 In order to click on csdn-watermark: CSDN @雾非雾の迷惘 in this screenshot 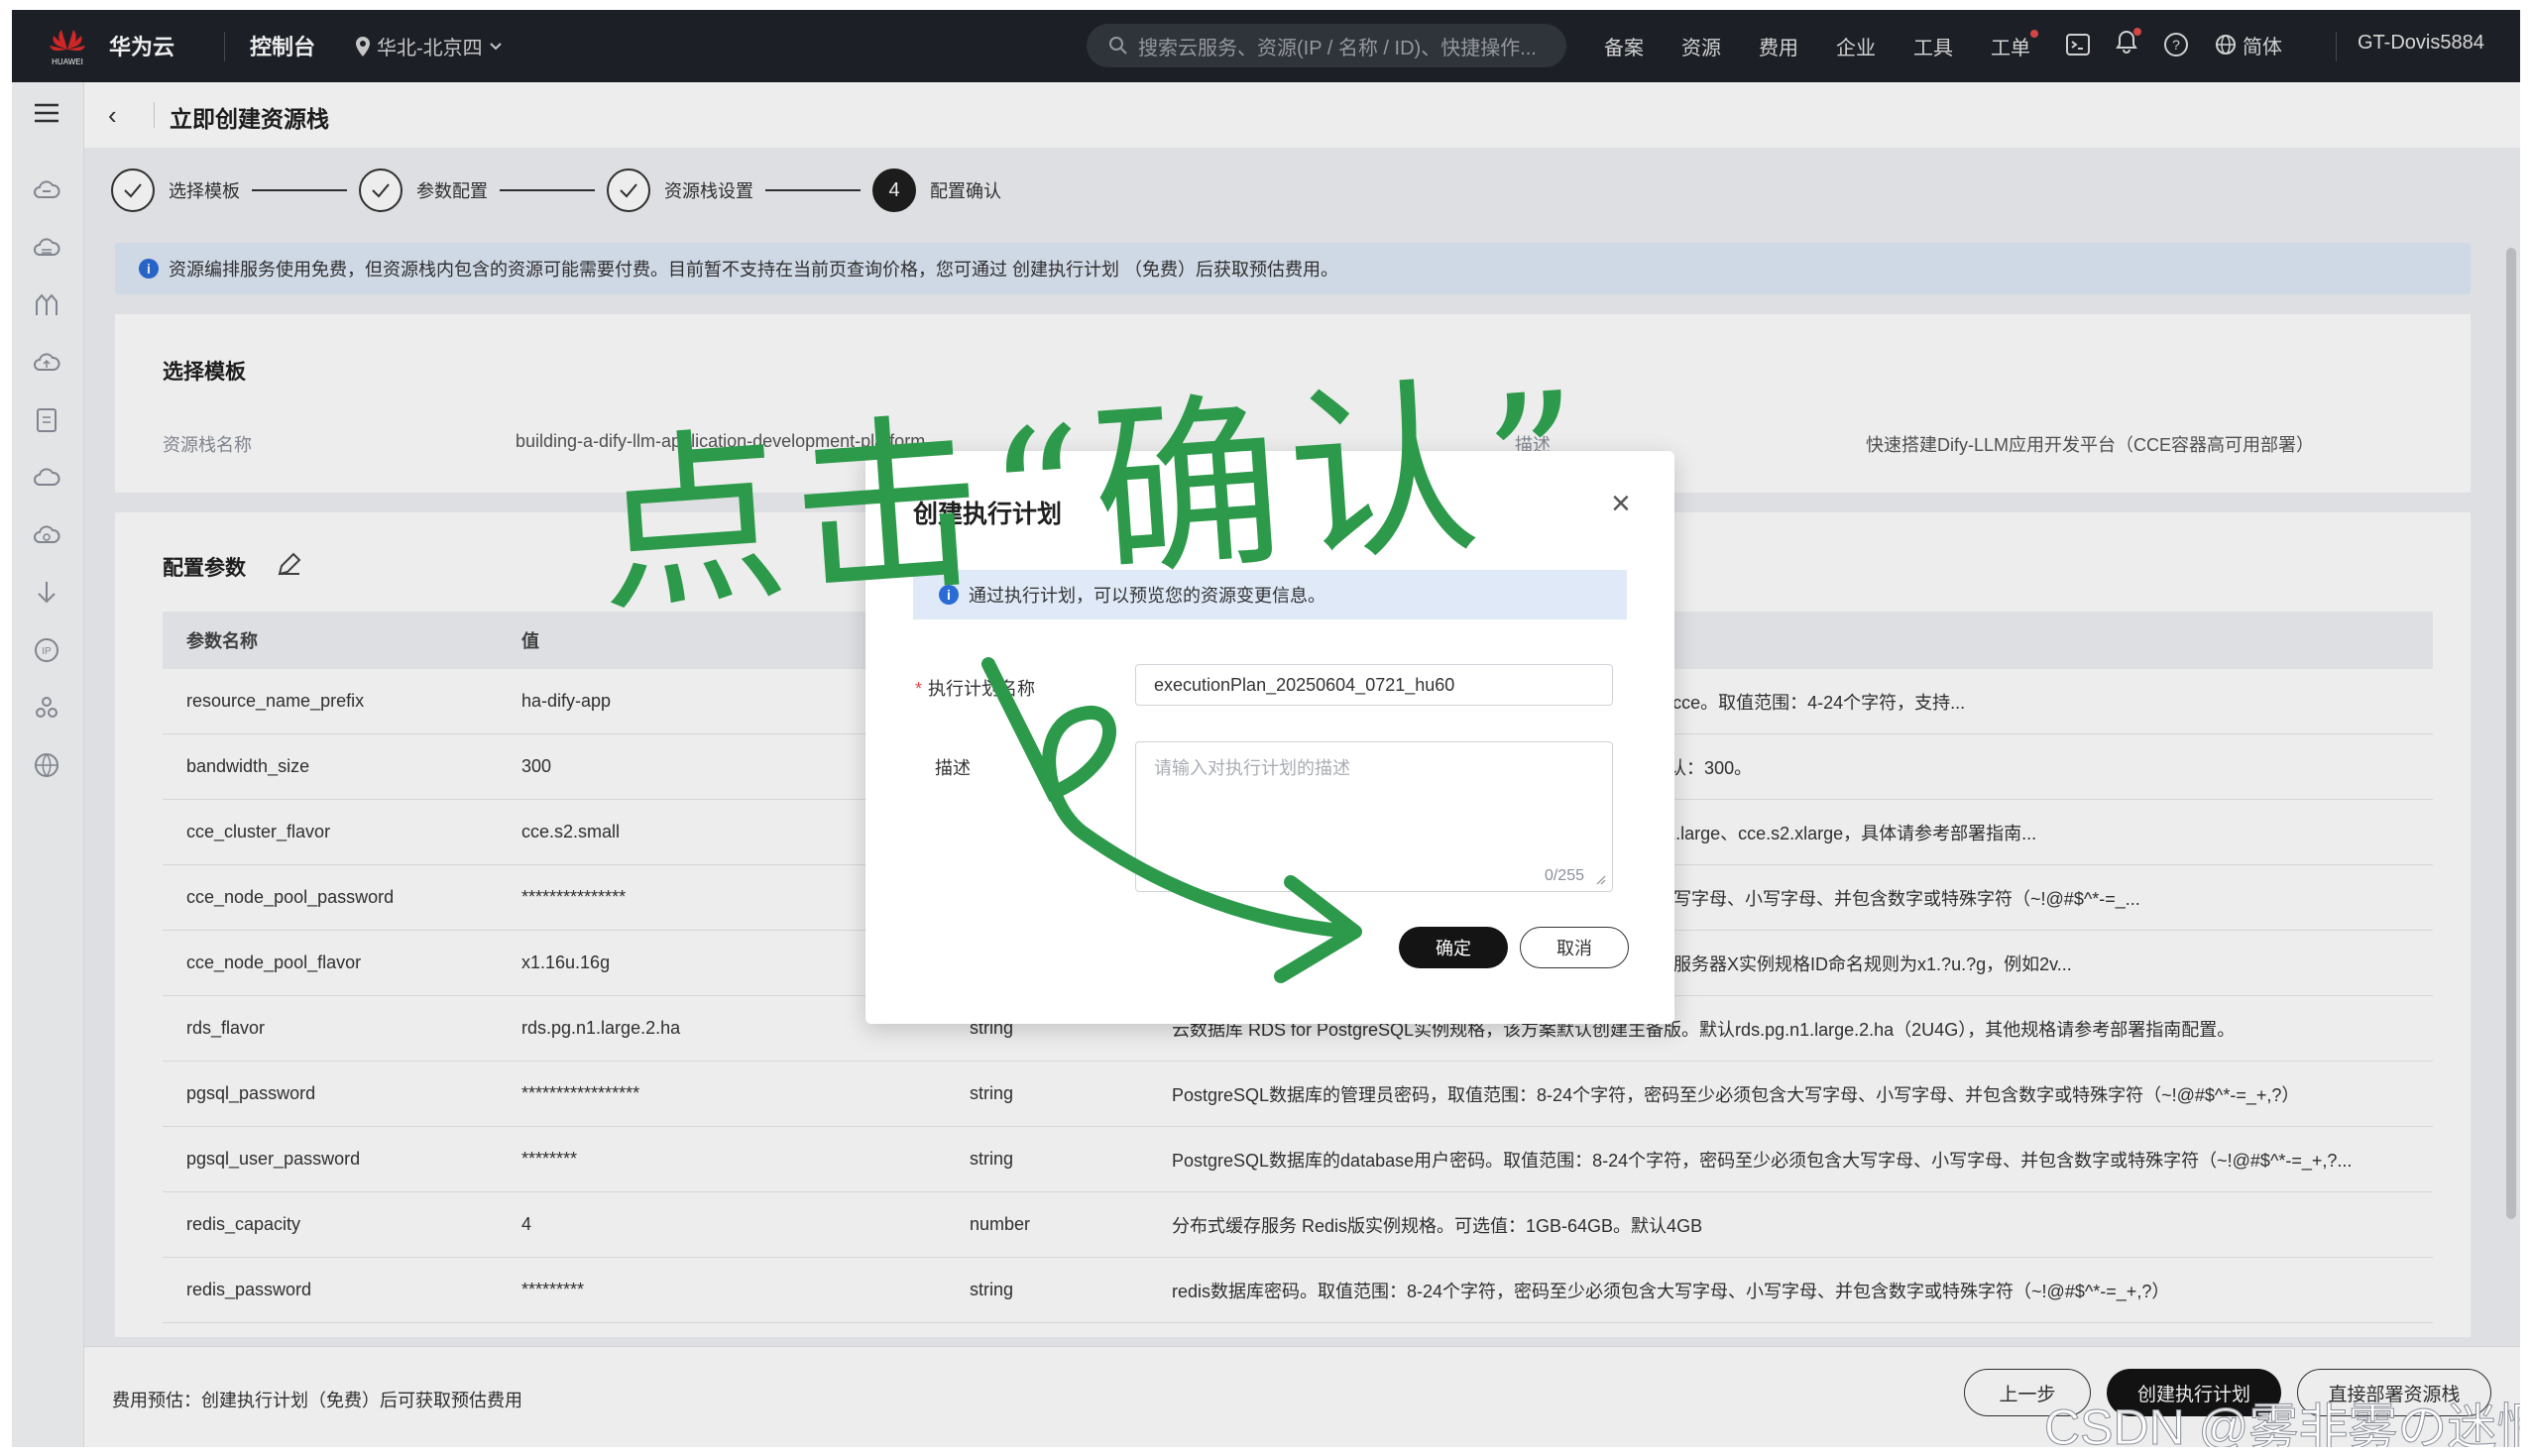, I will do `click(2281, 1424)`.